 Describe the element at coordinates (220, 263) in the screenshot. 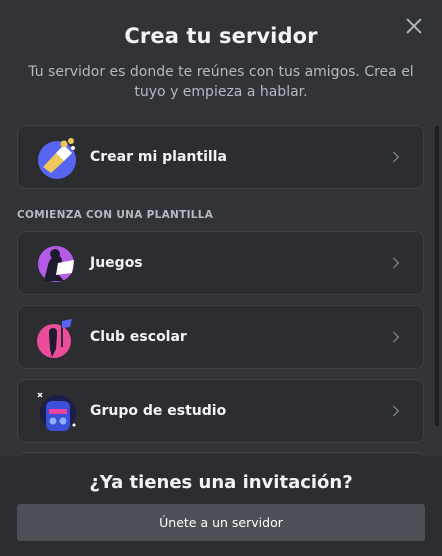

I see `template-gaming: Juegos` at that location.